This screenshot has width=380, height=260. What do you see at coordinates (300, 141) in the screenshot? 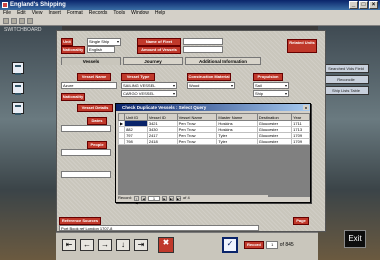
I see `table-cell: 1709` at bounding box center [300, 141].